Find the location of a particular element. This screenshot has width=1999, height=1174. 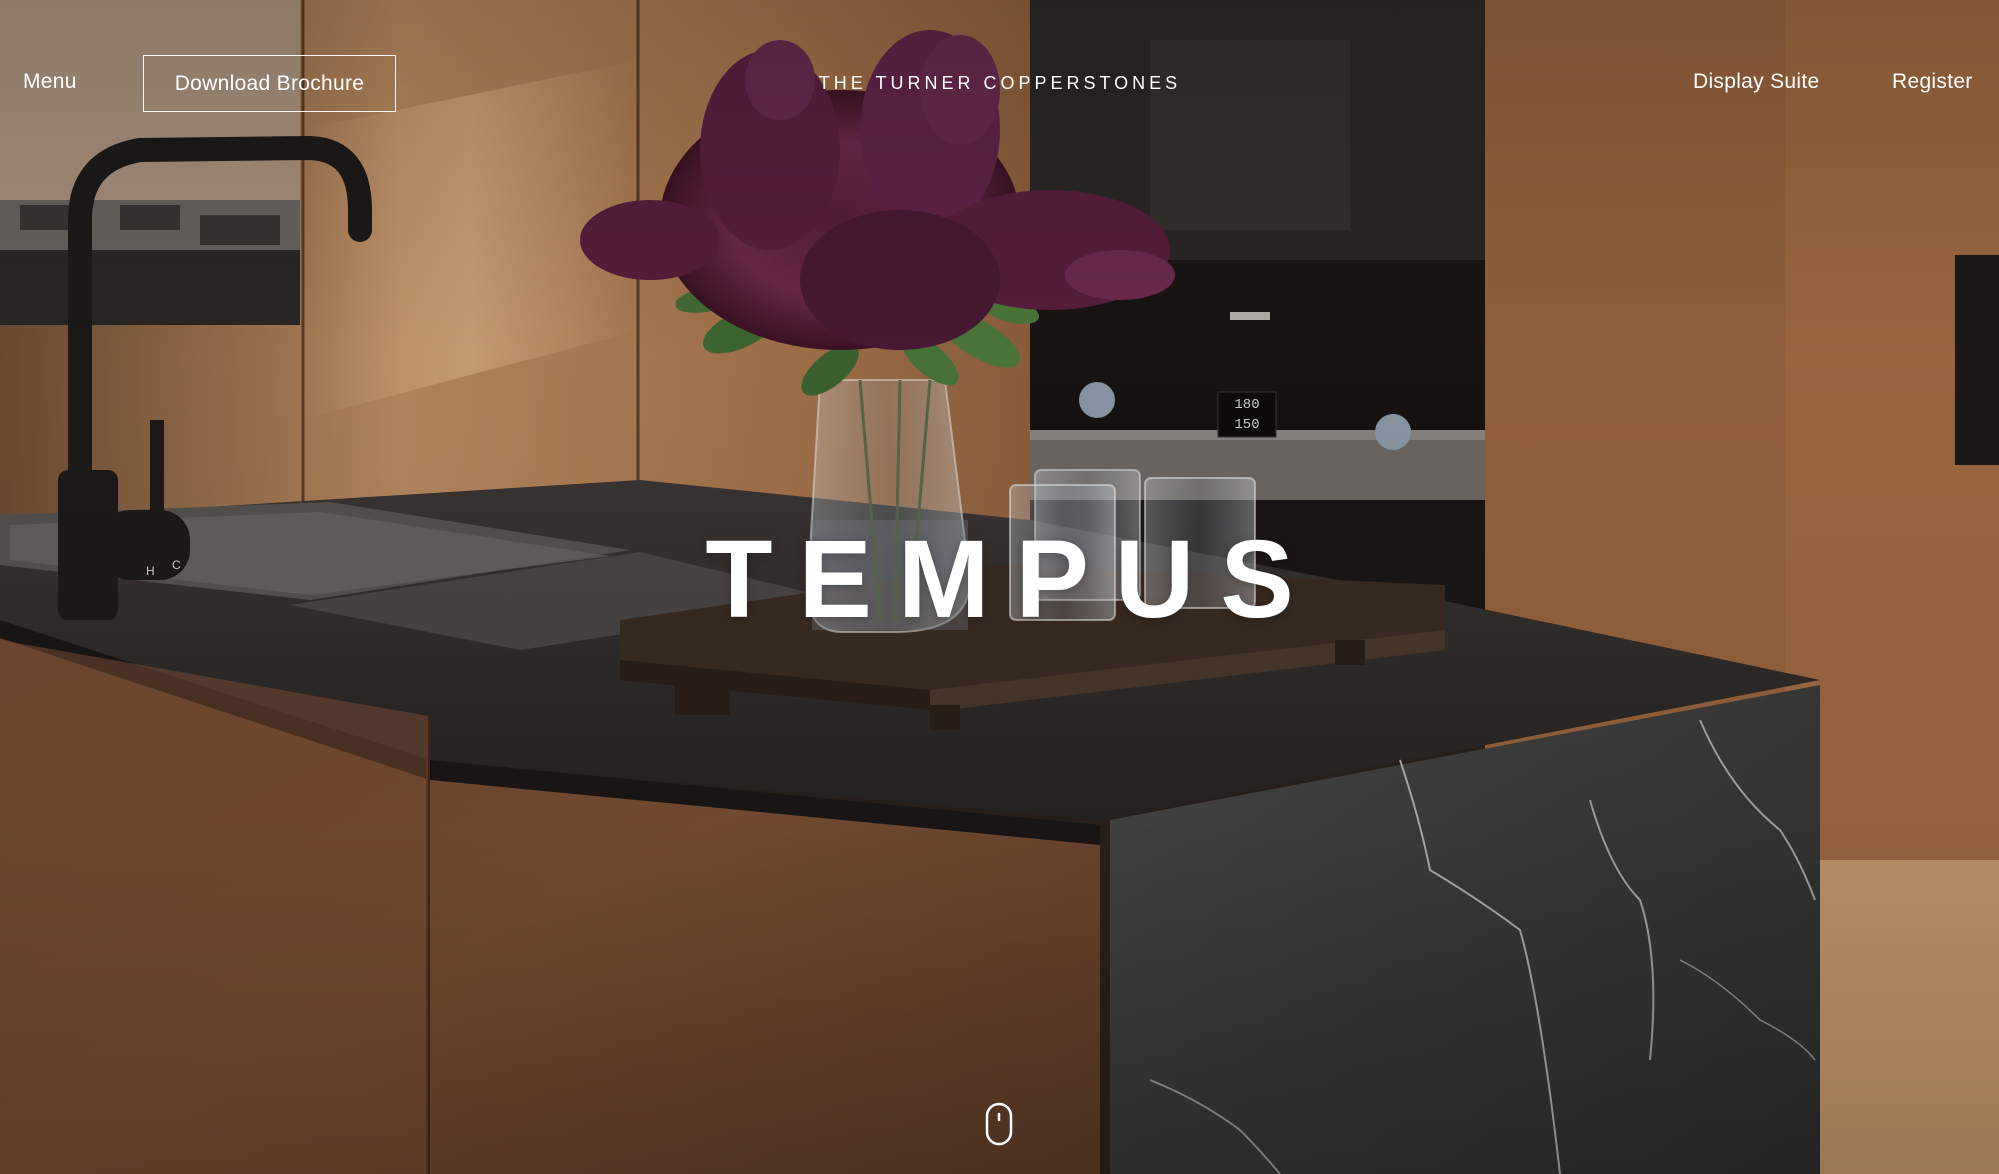

oven-display-line2: 150 is located at coordinates (1246, 425).